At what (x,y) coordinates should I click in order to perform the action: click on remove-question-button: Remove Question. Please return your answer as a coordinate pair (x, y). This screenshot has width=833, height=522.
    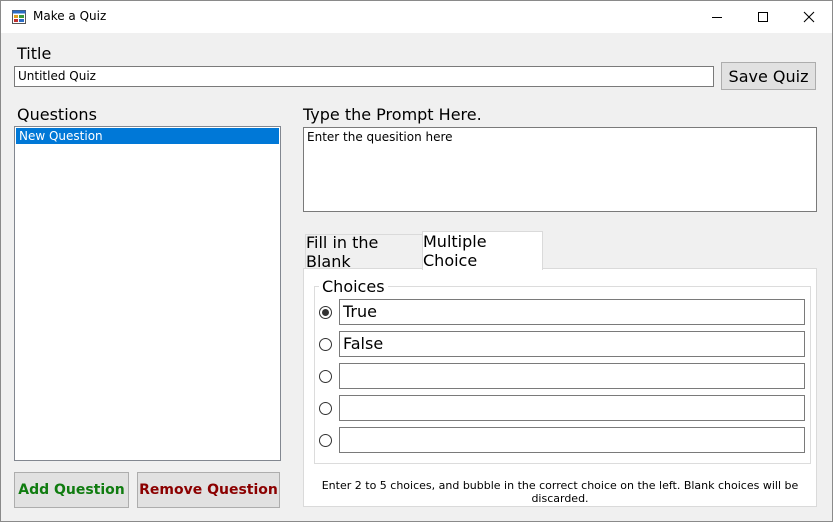
    Looking at the image, I should click on (208, 490).